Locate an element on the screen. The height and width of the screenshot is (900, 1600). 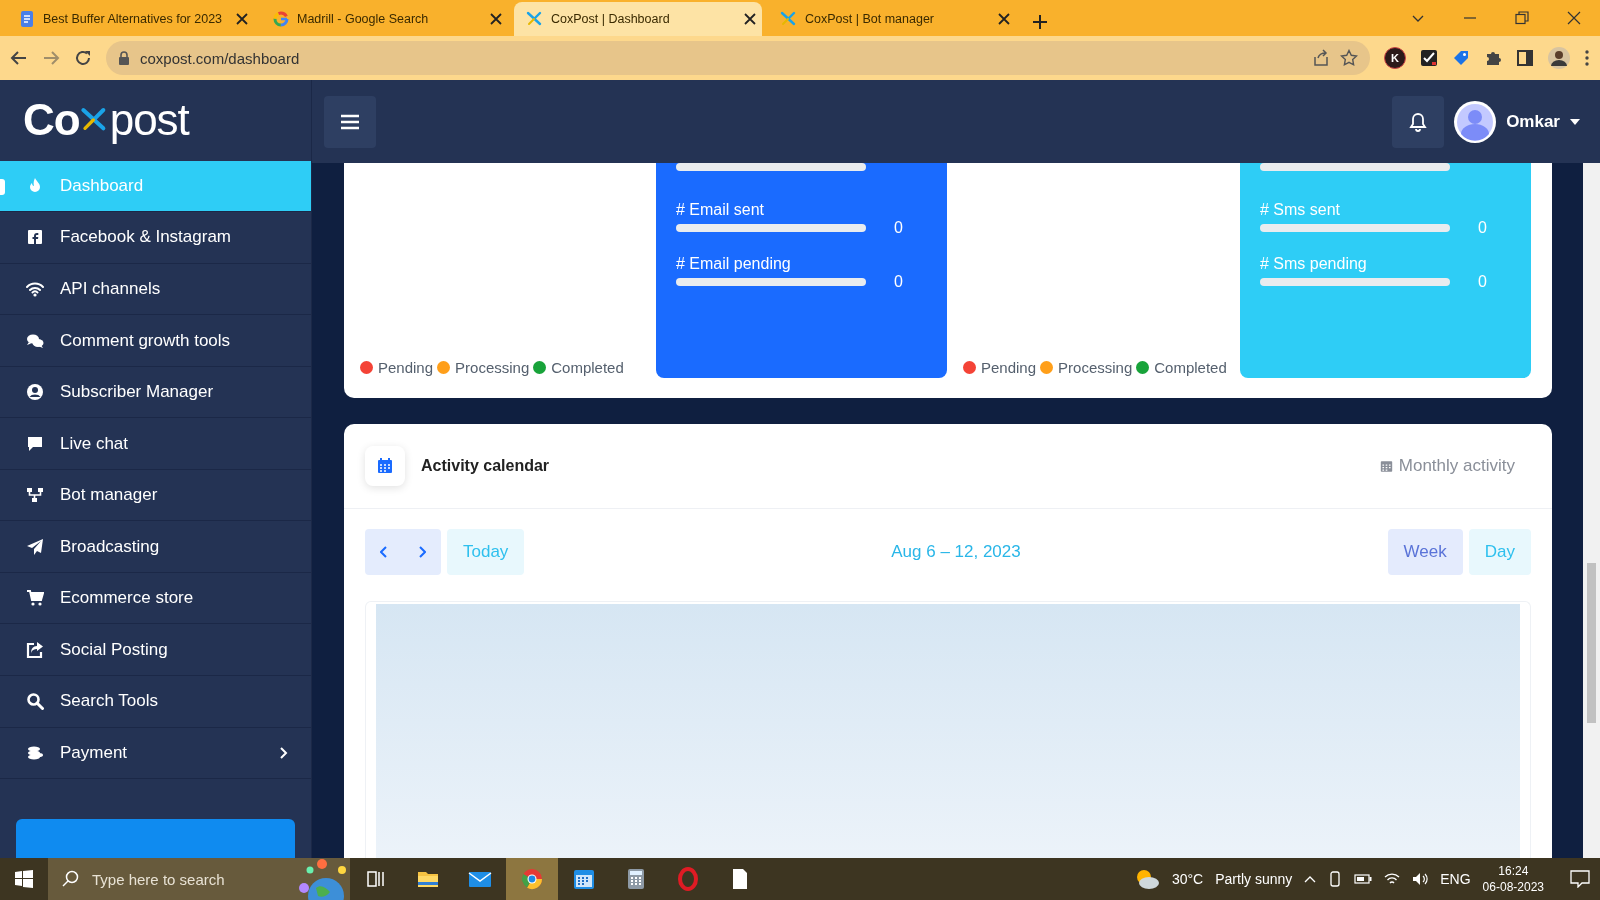
extension-badge: K is located at coordinates (1395, 58).